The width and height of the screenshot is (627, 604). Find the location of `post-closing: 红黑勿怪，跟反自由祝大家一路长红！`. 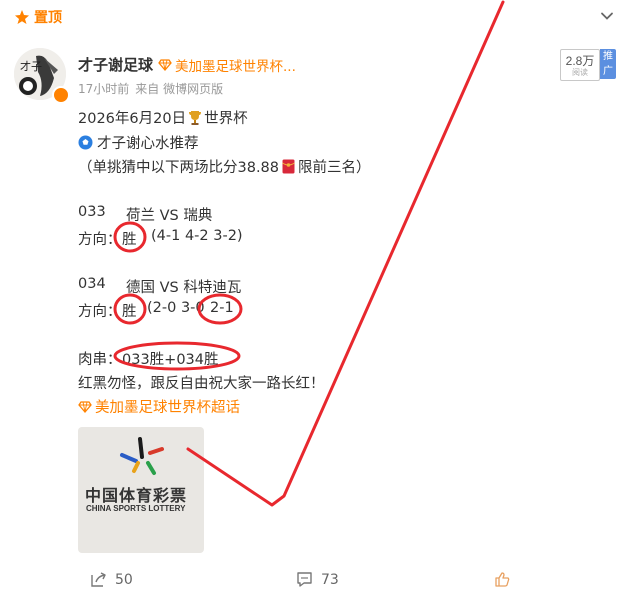

post-closing: 红黑勿怪，跟反自由祝大家一路长红！ is located at coordinates (201, 384).